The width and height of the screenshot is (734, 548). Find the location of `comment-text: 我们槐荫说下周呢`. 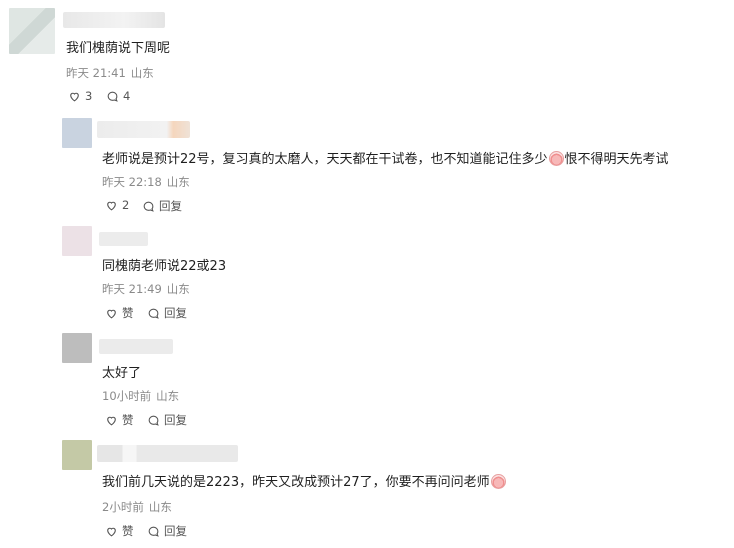

comment-text: 我们槐荫说下周呢 is located at coordinates (118, 48).